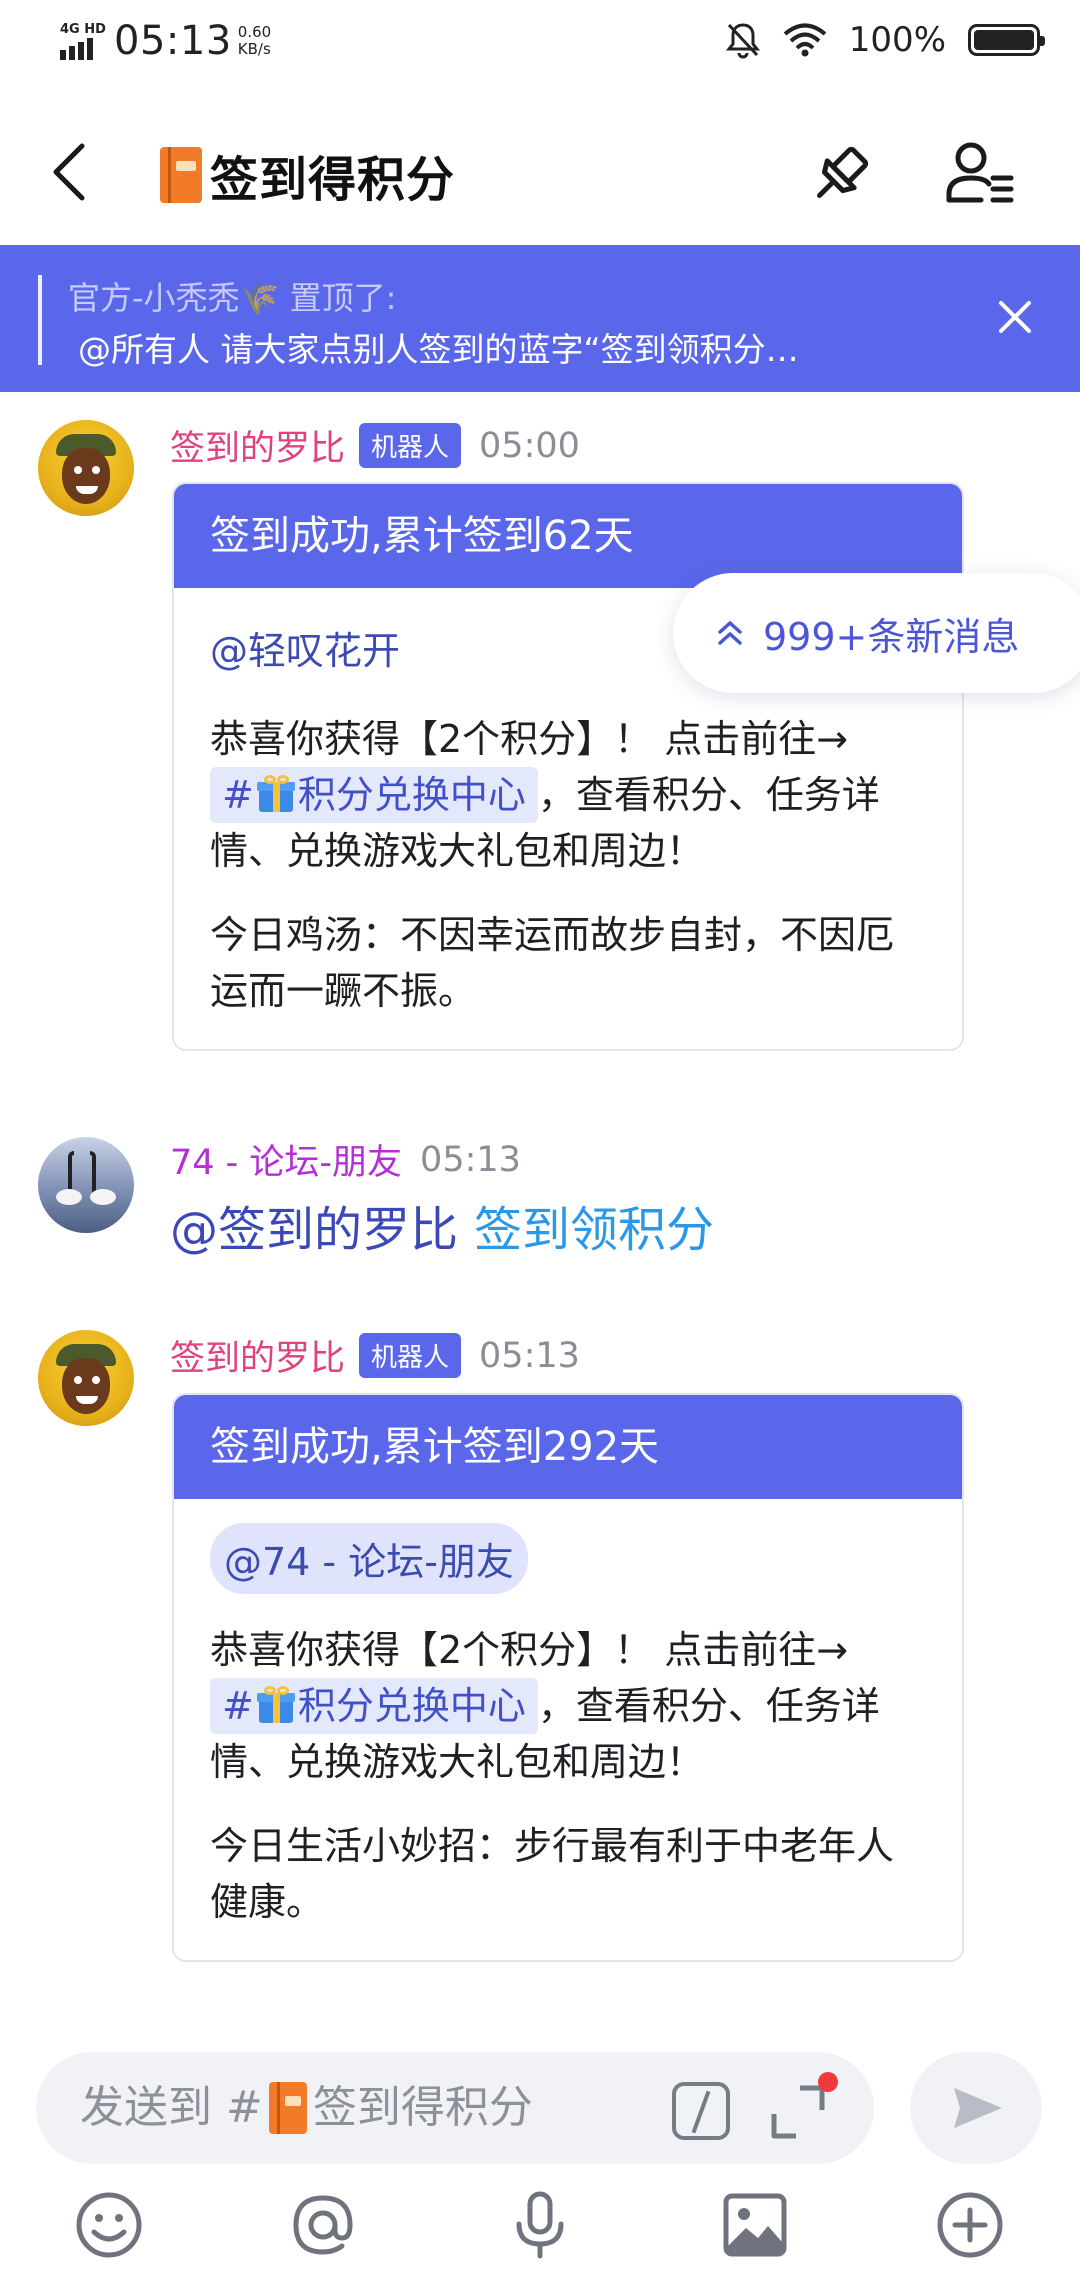 The width and height of the screenshot is (1080, 2280). Describe the element at coordinates (333, 180) in the screenshot. I see `page-title: 签到得积分` at that location.